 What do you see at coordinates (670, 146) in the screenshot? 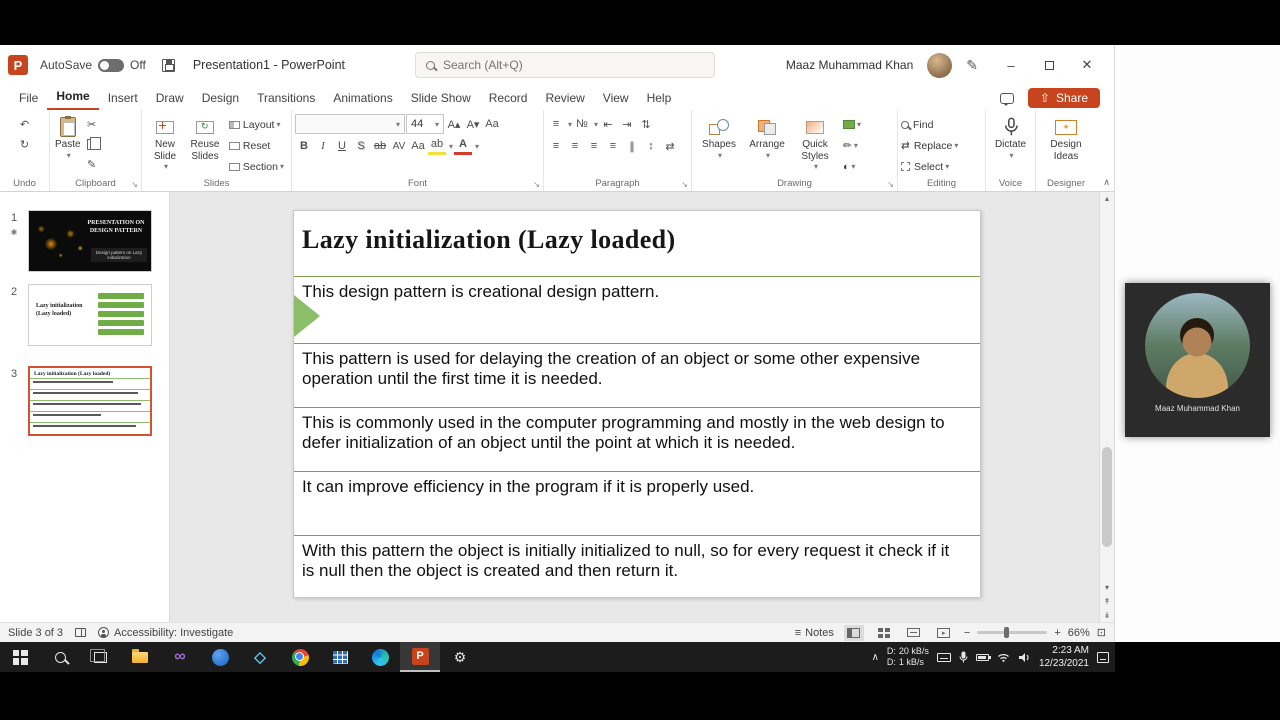
I see `convert-smartart-button: ⇄` at bounding box center [670, 146].